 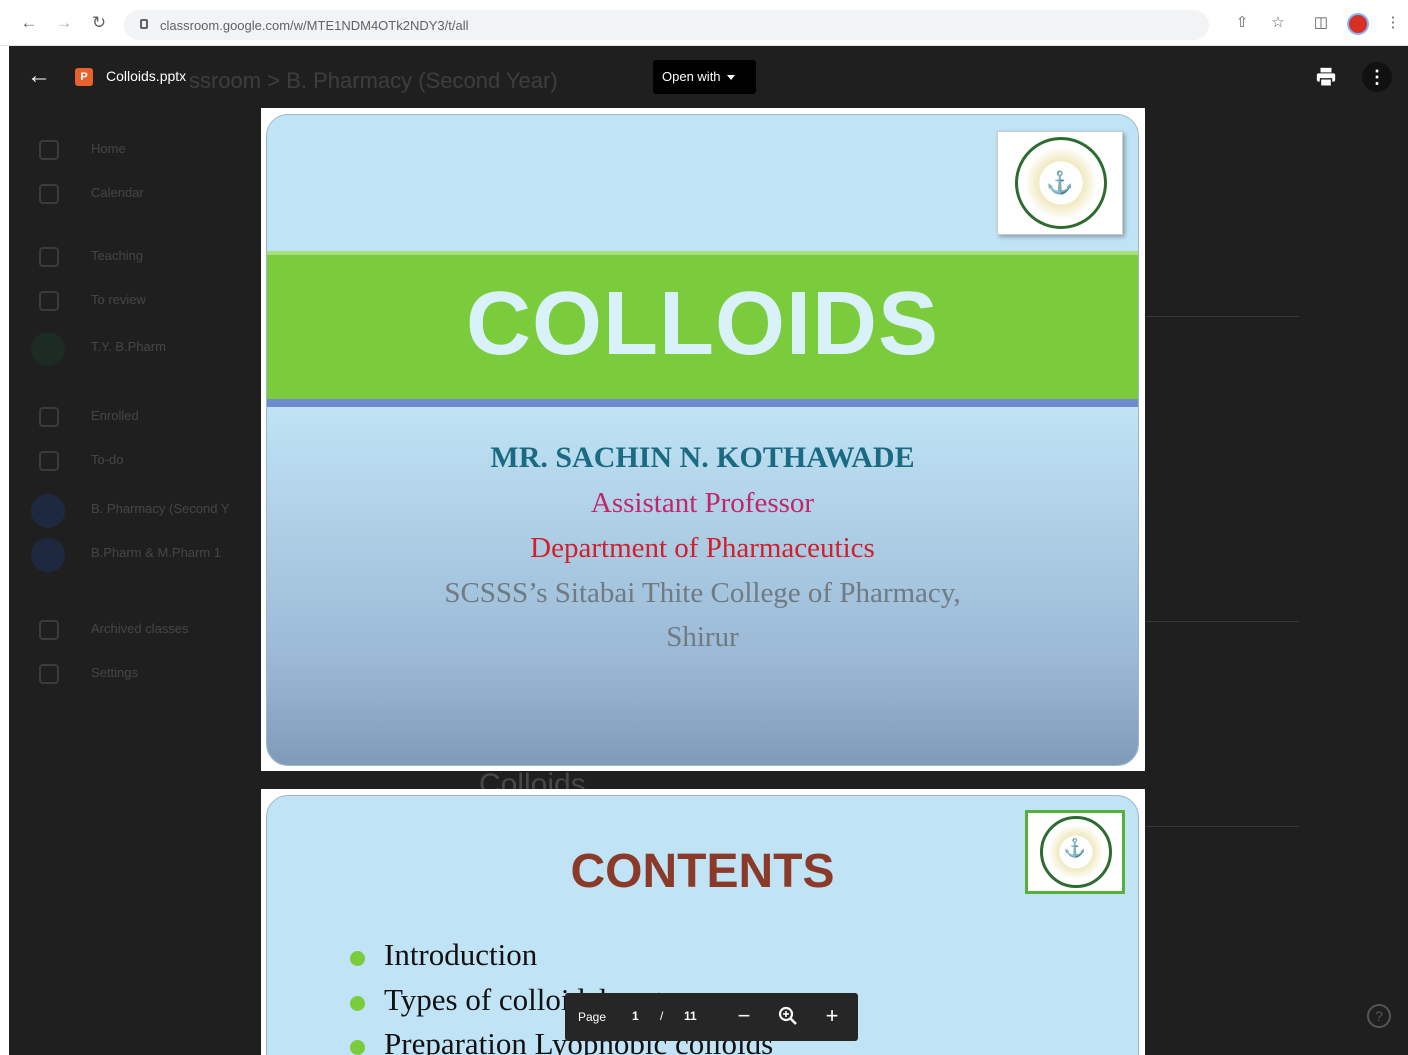 What do you see at coordinates (99, 23) in the screenshot?
I see `reload-icon: ↻` at bounding box center [99, 23].